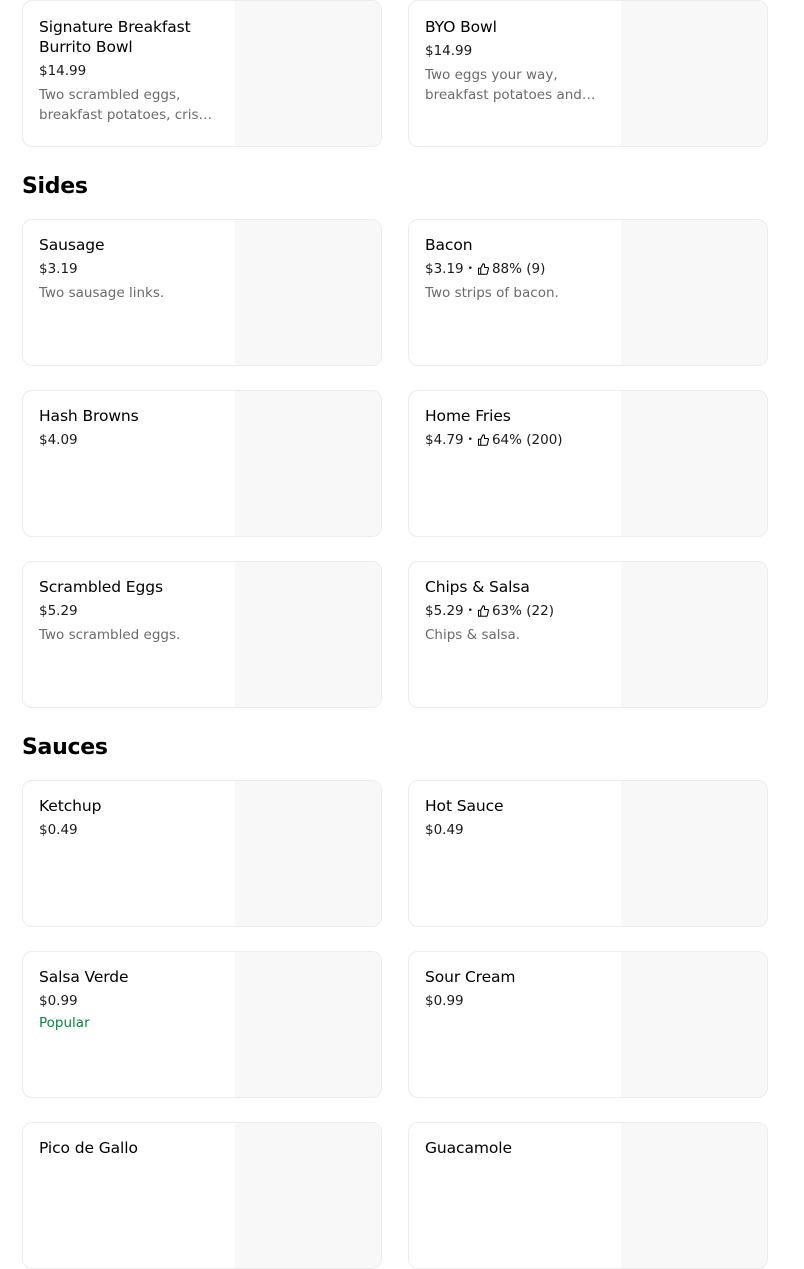 The width and height of the screenshot is (804, 1269). What do you see at coordinates (128, 428) in the screenshot?
I see `item-info: Hash Browns $4.09` at bounding box center [128, 428].